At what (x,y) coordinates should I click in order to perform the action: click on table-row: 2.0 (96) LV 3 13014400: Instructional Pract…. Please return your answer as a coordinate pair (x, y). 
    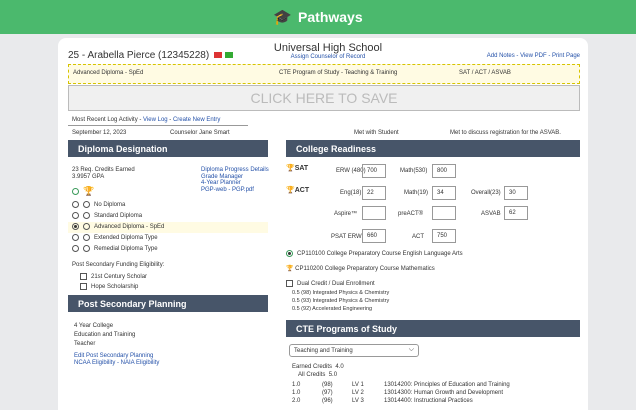
    Looking at the image, I should click on (382, 401).